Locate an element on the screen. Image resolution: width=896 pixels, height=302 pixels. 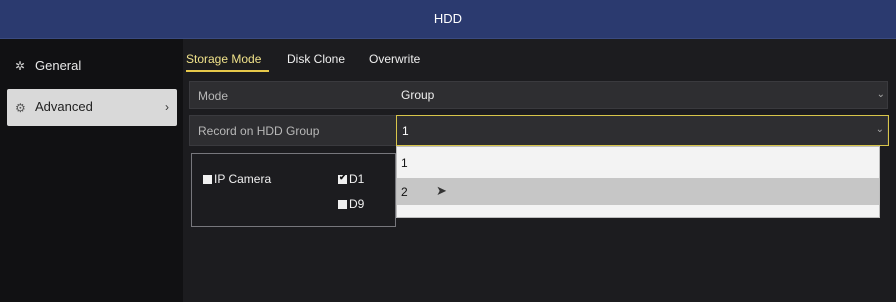
sidebar-item-general: ✲ General is located at coordinates (92, 66).